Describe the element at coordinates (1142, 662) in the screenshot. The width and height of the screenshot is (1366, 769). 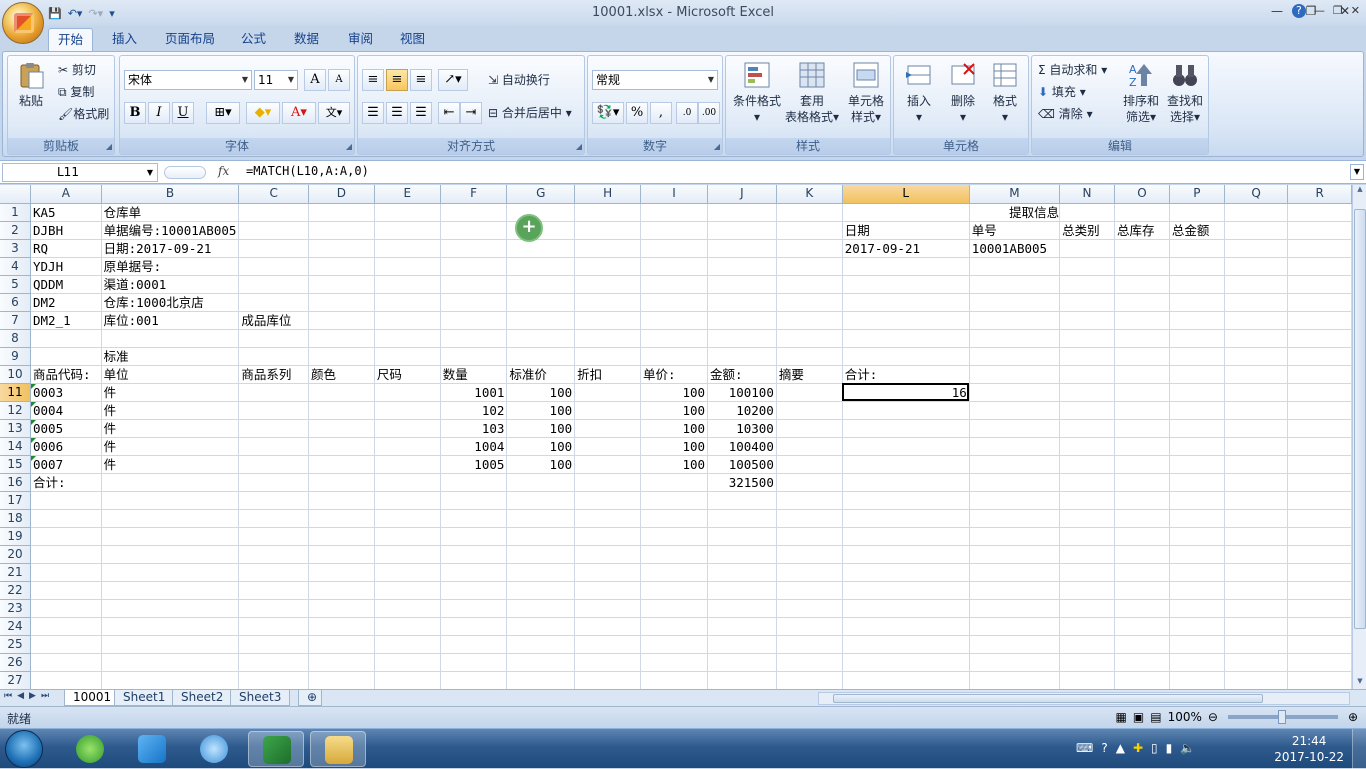
I see `cell-O26` at that location.